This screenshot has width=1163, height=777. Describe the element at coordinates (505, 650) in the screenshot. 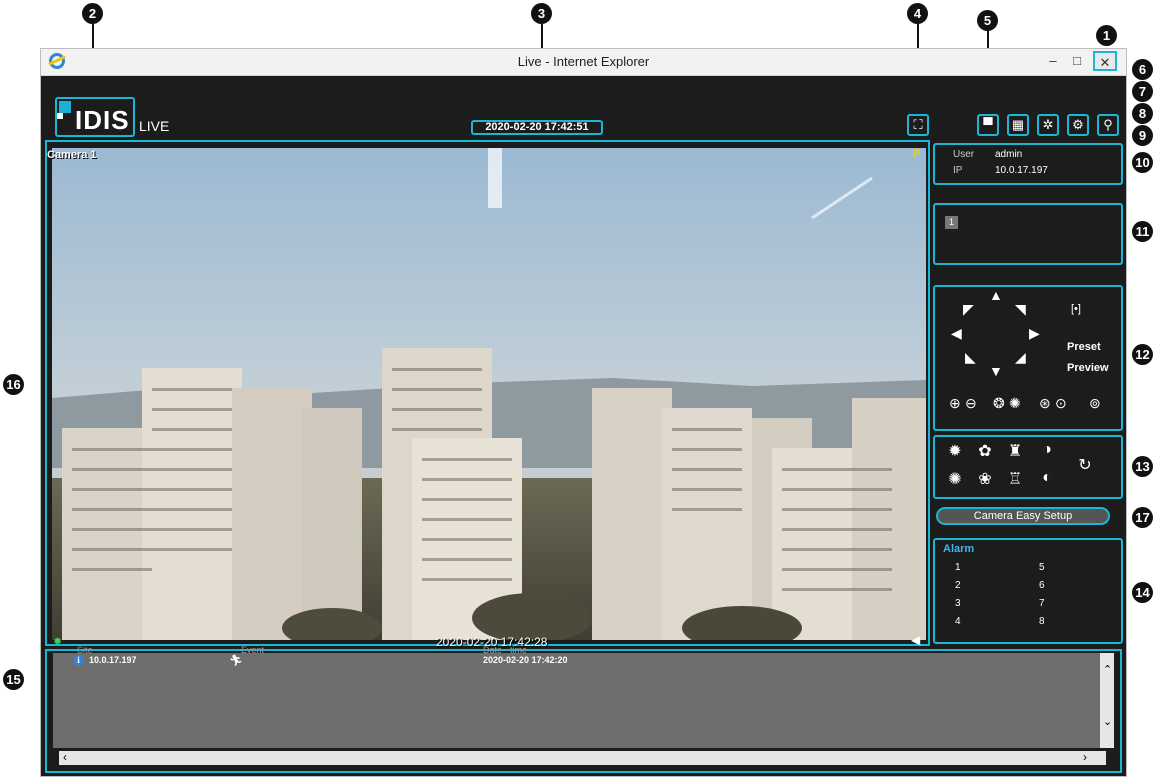

I see `log-header-datetime: Date - time` at that location.